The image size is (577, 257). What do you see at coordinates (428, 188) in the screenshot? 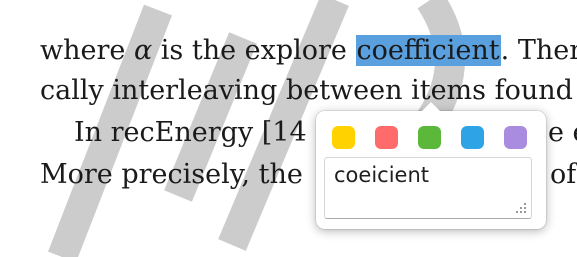
I see `note-textarea: coeicient` at bounding box center [428, 188].